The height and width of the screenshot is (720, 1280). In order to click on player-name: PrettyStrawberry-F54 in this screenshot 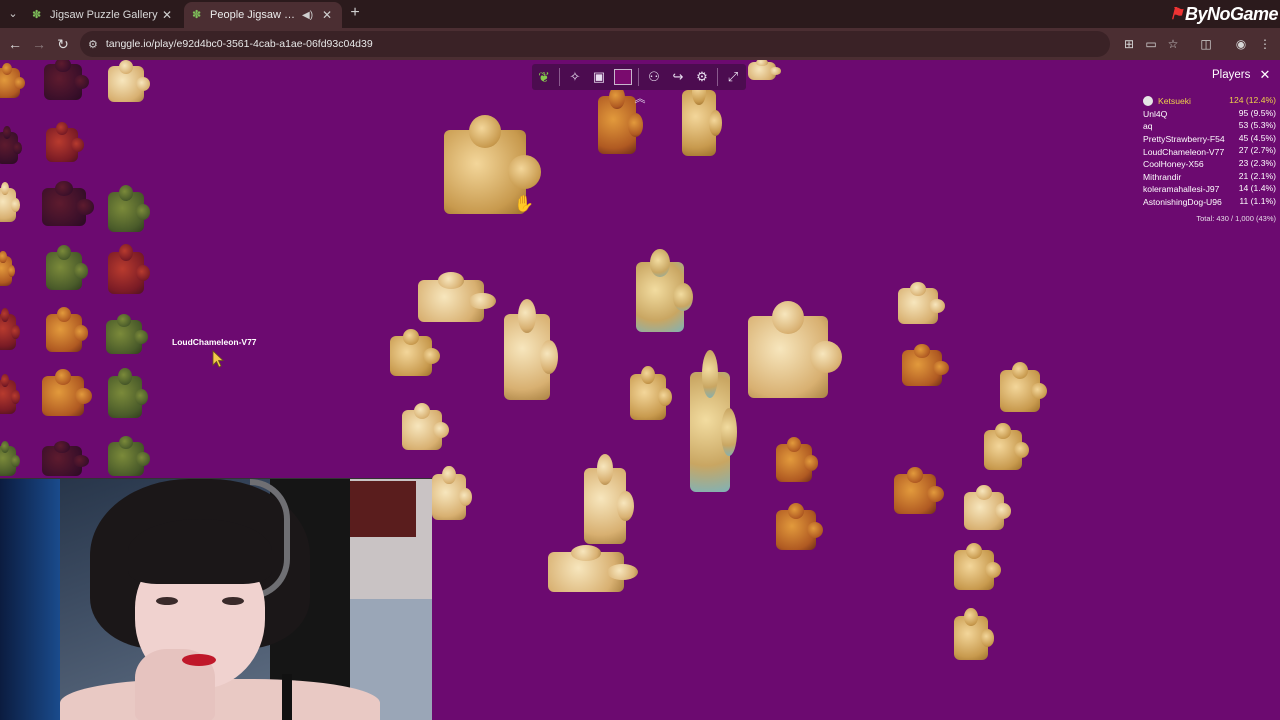, I will do `click(1184, 139)`.